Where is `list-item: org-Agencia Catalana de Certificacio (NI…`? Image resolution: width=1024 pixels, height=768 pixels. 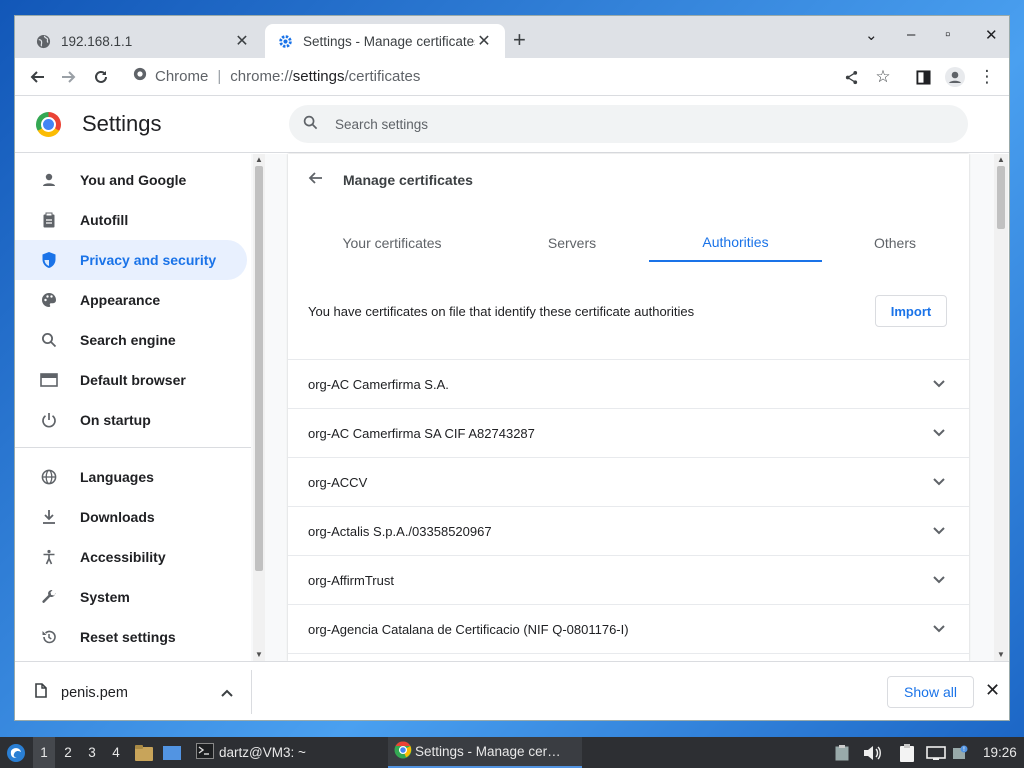 list-item: org-Agencia Catalana de Certificacio (NI… is located at coordinates (628, 628).